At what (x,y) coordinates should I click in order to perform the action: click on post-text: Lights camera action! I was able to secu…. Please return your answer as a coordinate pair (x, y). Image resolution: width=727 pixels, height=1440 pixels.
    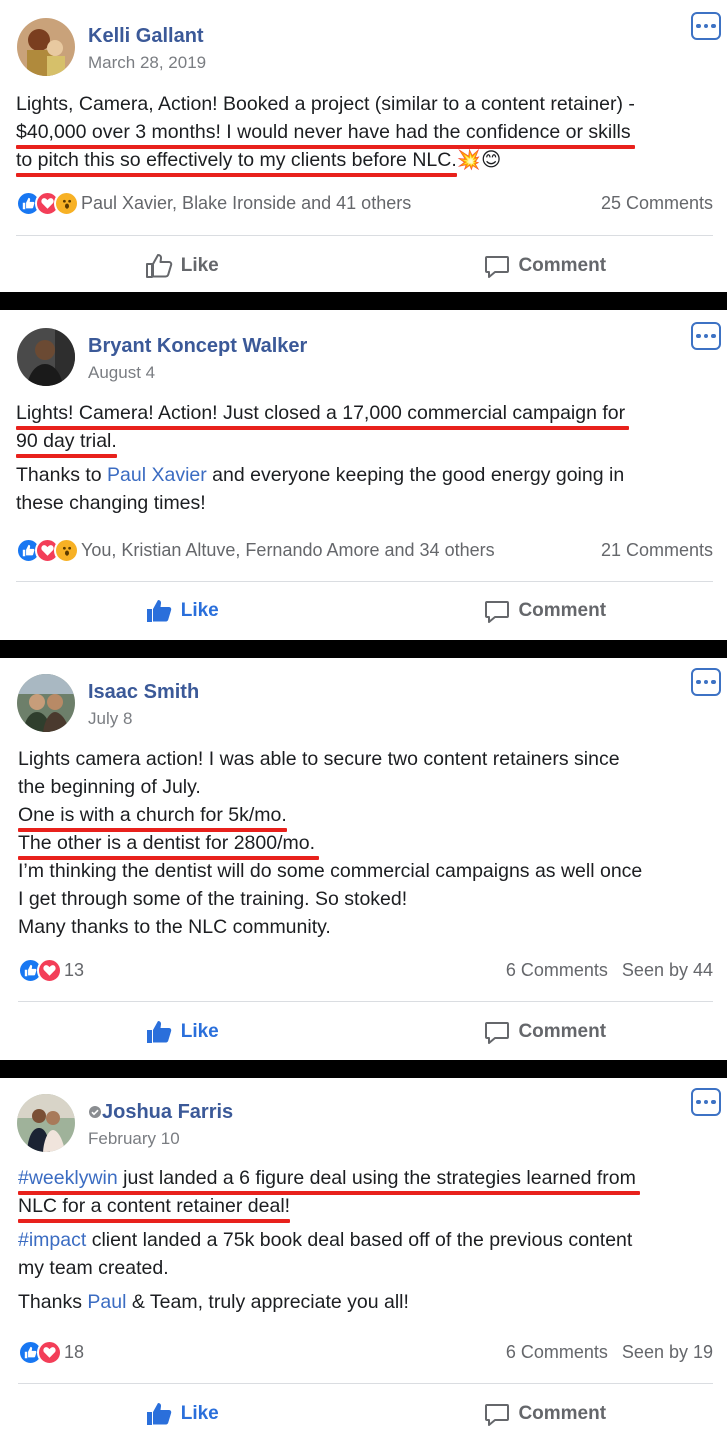
    Looking at the image, I should click on (368, 843).